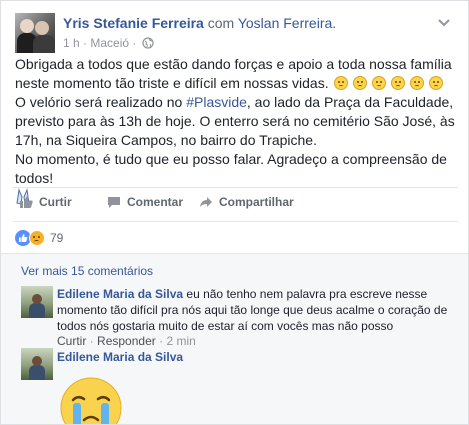 The image size is (469, 425). I want to click on comment-reply-link: Responder, so click(126, 341).